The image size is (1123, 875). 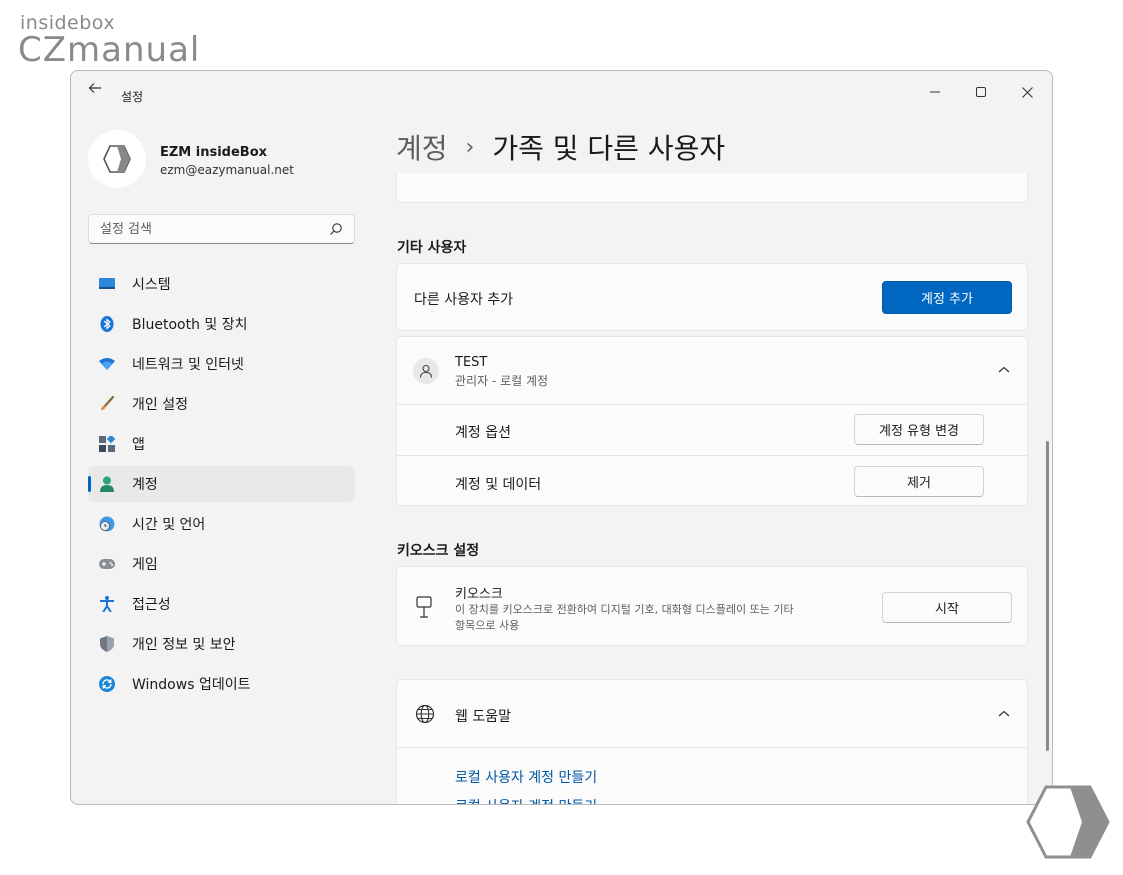 What do you see at coordinates (425, 714) in the screenshot?
I see `globe-icon` at bounding box center [425, 714].